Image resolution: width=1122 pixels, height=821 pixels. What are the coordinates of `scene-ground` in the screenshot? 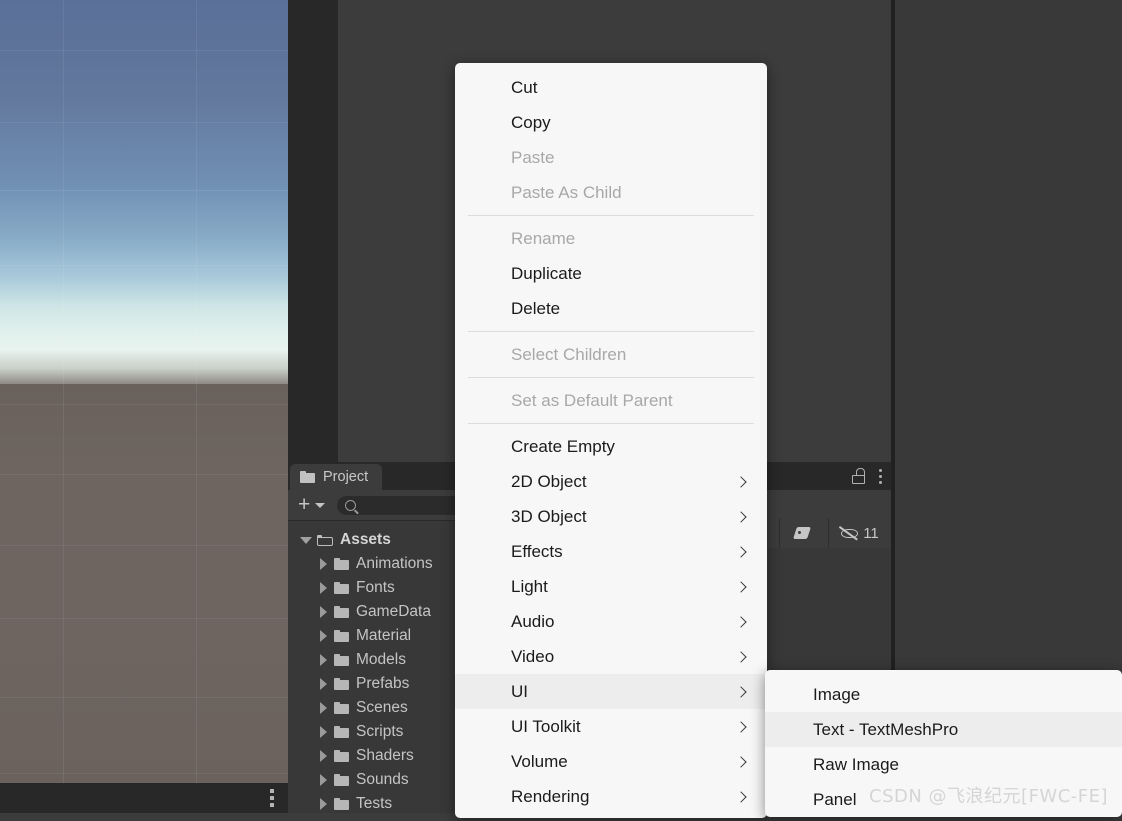 It's located at (144, 583).